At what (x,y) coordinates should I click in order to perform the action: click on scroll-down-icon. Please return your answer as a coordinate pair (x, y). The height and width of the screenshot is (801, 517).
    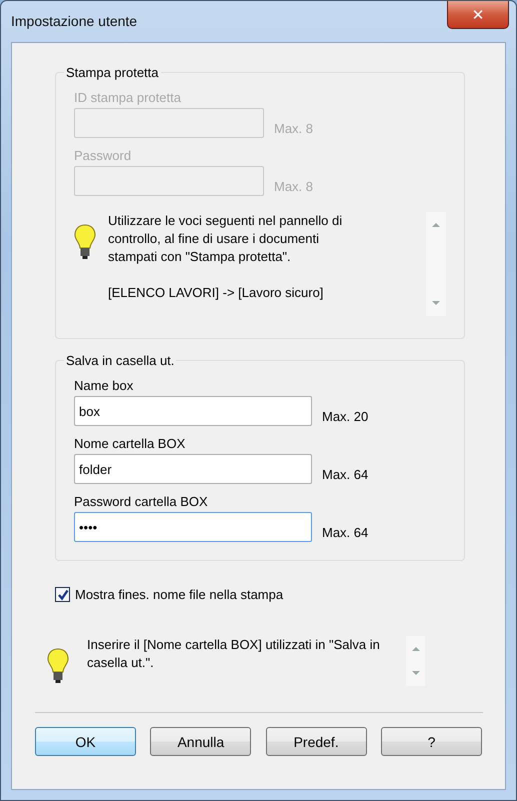
    Looking at the image, I should click on (415, 673).